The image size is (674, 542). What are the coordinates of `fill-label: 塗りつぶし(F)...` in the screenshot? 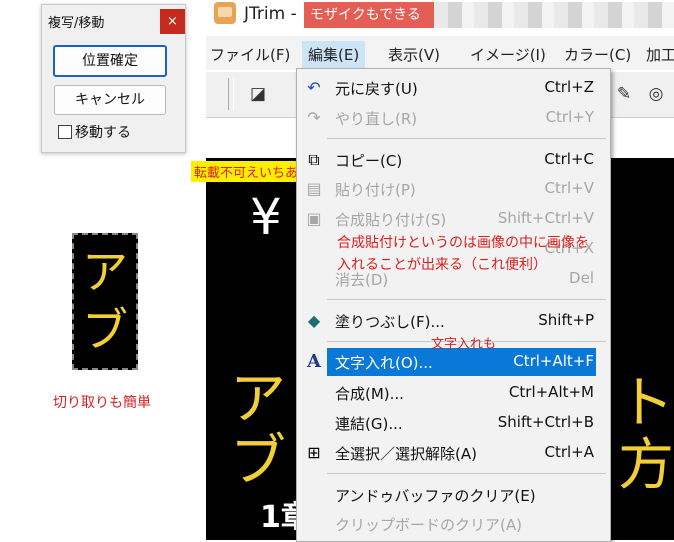 It's located at (390, 322).